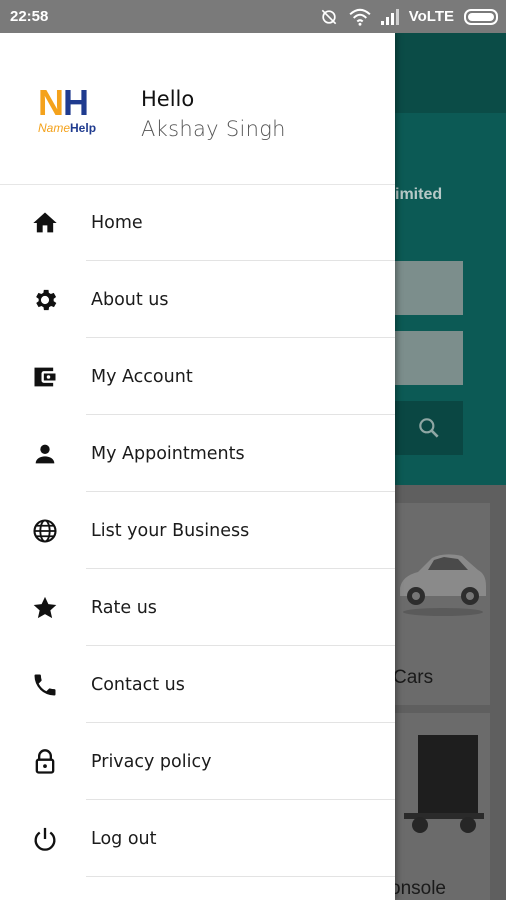  Describe the element at coordinates (197, 222) in the screenshot. I see `menu-item-home: Home` at that location.